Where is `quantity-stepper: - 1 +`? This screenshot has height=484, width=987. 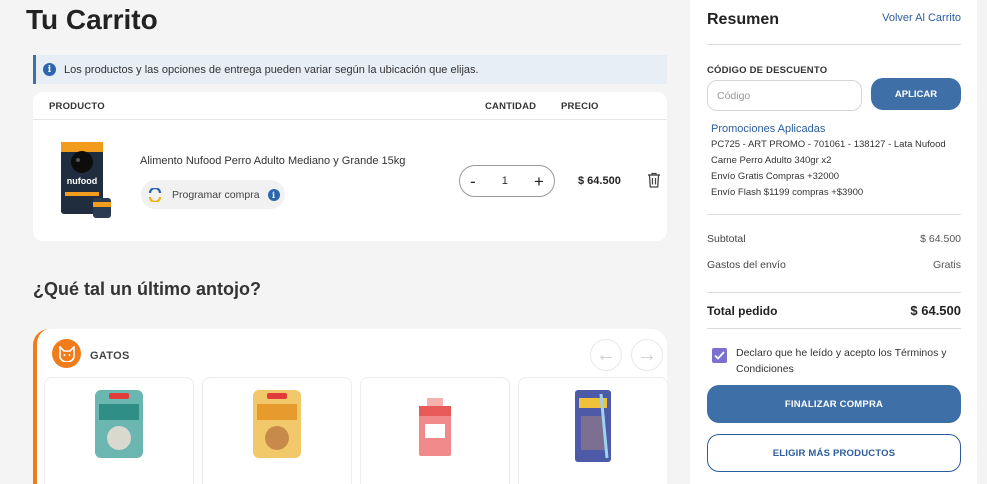 quantity-stepper: - 1 + is located at coordinates (507, 181).